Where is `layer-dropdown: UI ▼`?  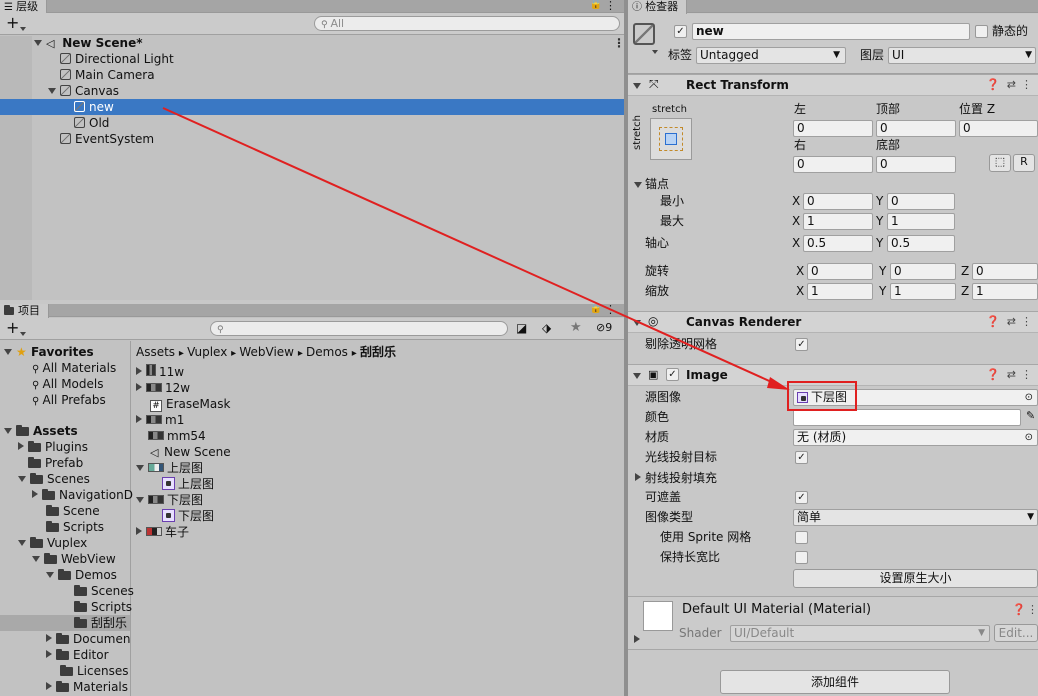 layer-dropdown: UI ▼ is located at coordinates (962, 55).